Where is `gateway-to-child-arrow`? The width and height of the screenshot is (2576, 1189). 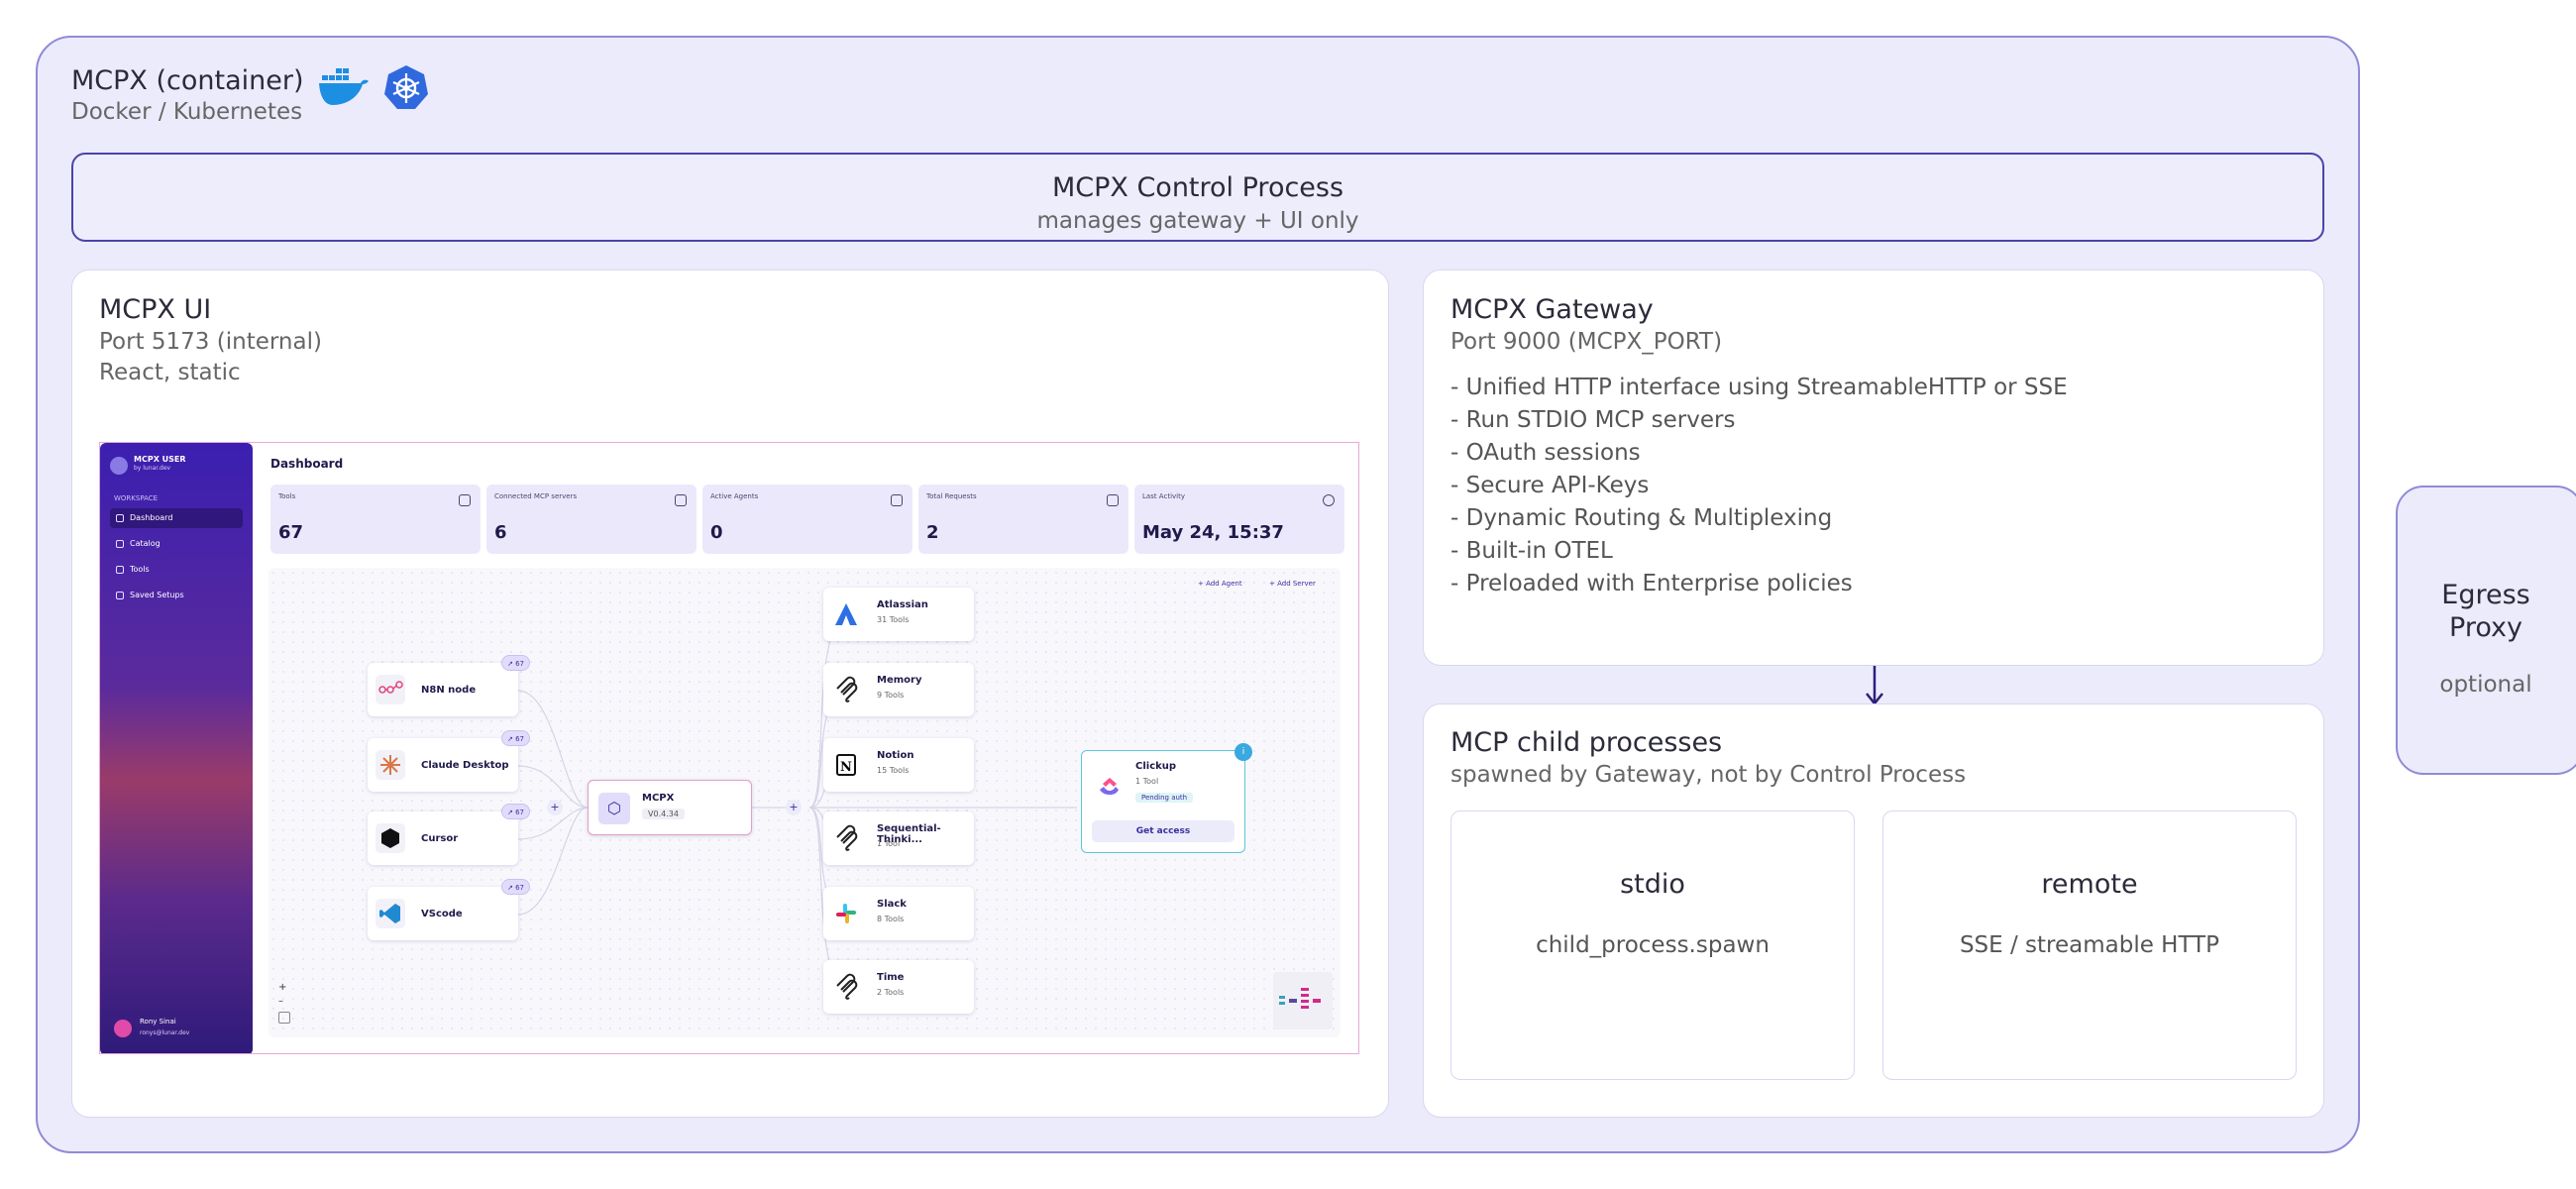 gateway-to-child-arrow is located at coordinates (1874, 686).